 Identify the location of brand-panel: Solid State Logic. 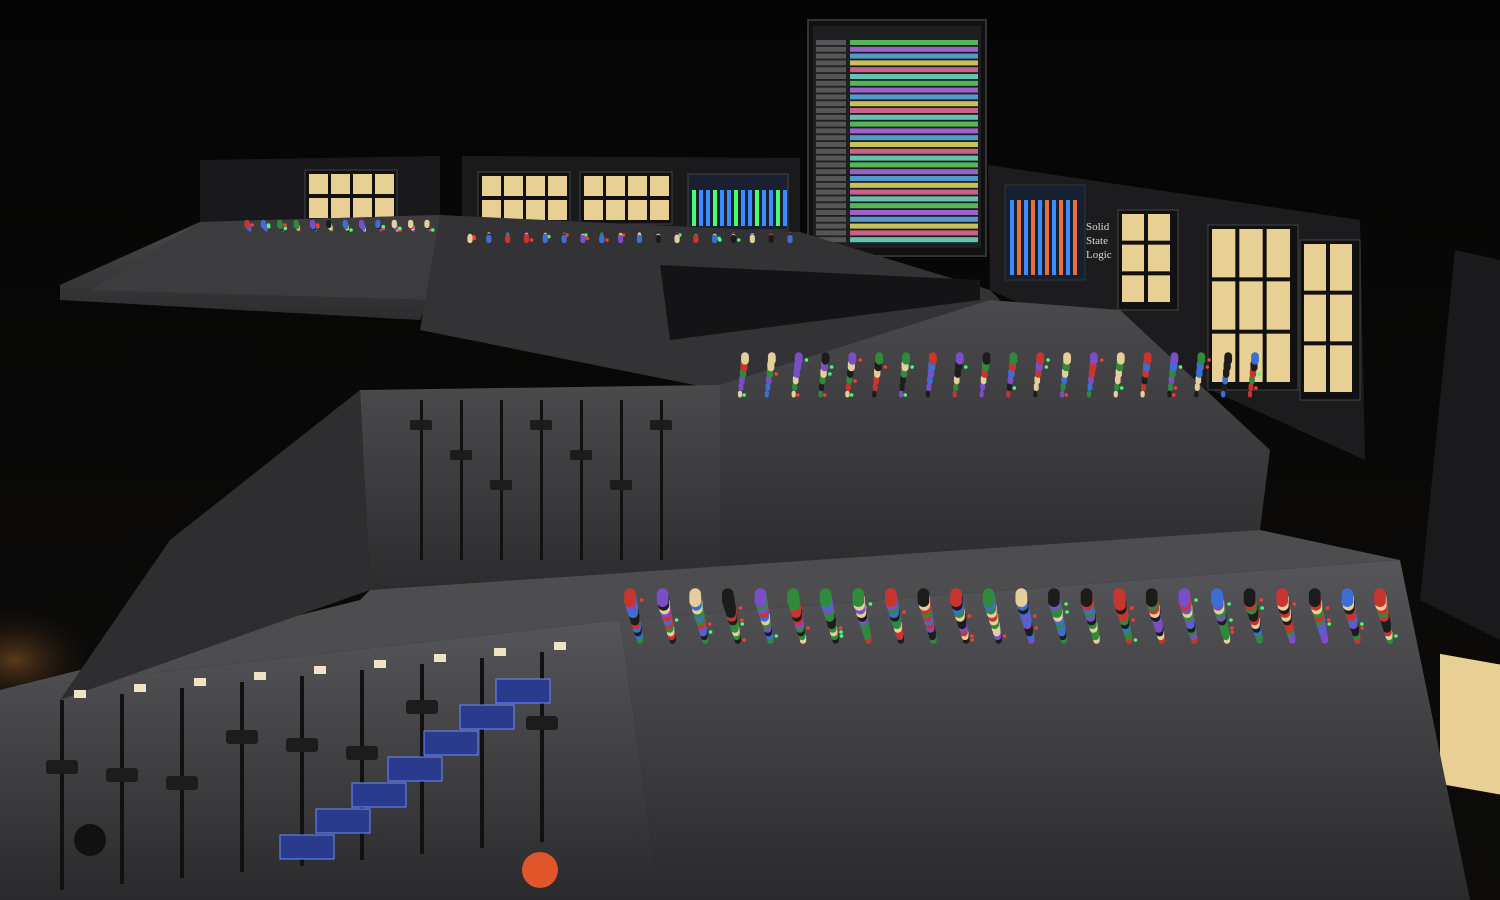
(1099, 241).